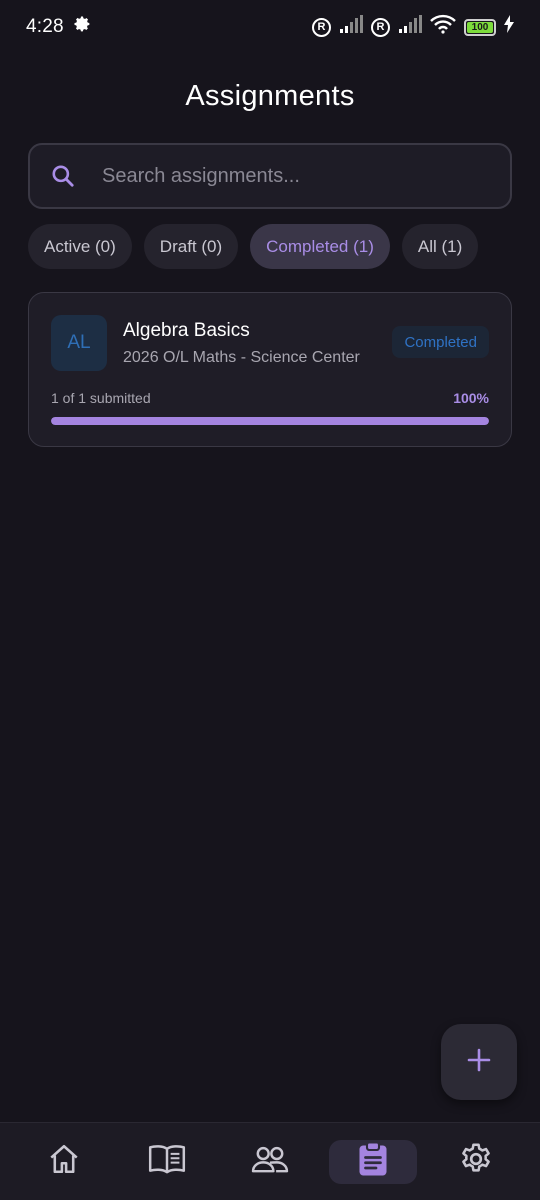 The width and height of the screenshot is (540, 1200). Describe the element at coordinates (270, 96) in the screenshot. I see `page-title: Assignments` at that location.